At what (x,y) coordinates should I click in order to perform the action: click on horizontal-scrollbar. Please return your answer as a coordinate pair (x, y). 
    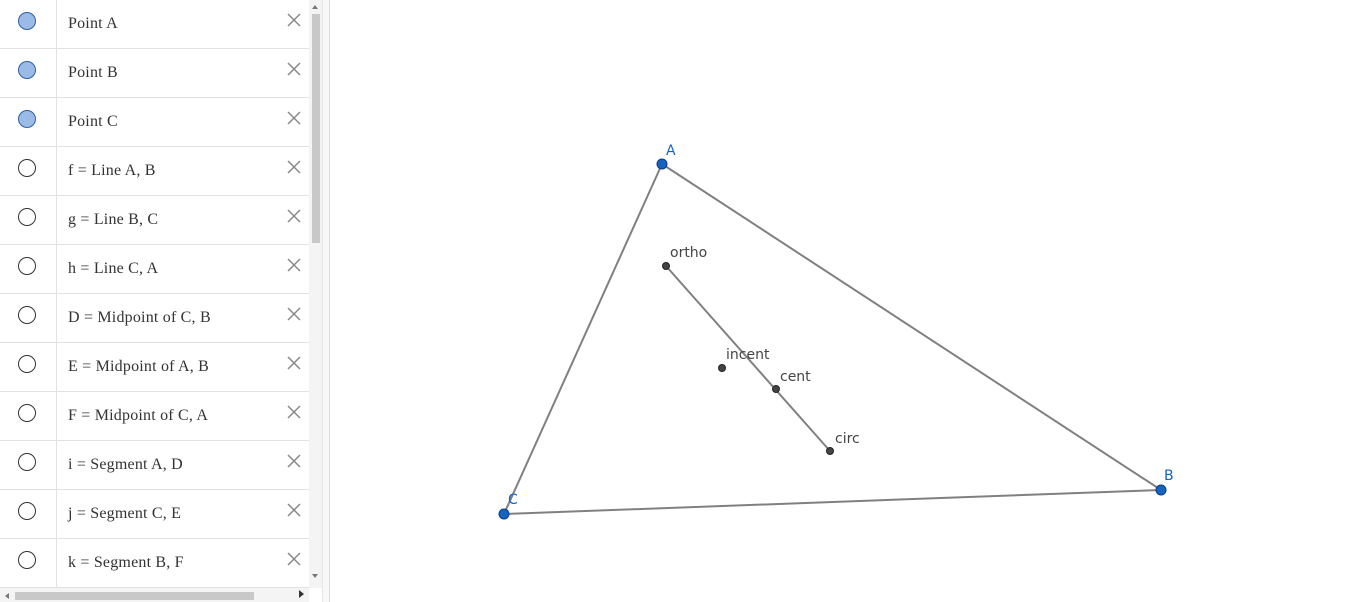
    Looking at the image, I should click on (154, 595).